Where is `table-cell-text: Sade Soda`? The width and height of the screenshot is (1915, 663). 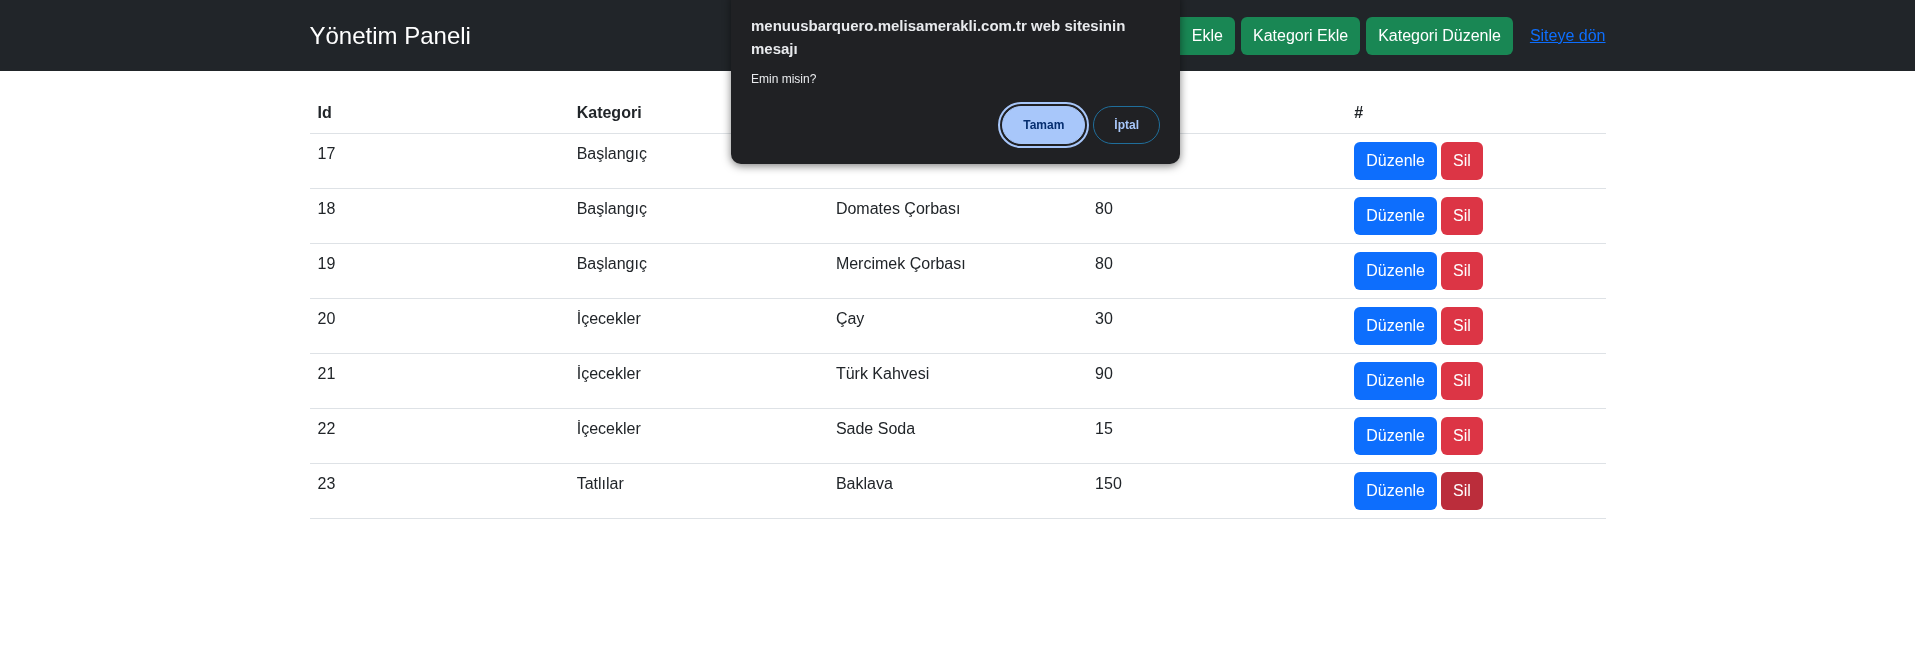 table-cell-text: Sade Soda is located at coordinates (875, 429).